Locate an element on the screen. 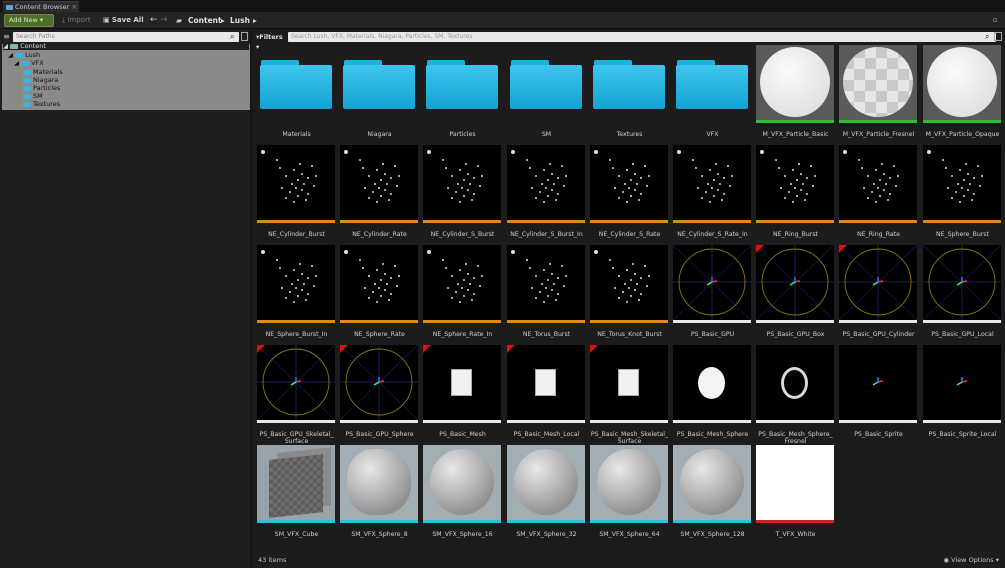 This screenshot has height=568, width=1005. asset-tile-ne-ring-burst is located at coordinates (795, 184).